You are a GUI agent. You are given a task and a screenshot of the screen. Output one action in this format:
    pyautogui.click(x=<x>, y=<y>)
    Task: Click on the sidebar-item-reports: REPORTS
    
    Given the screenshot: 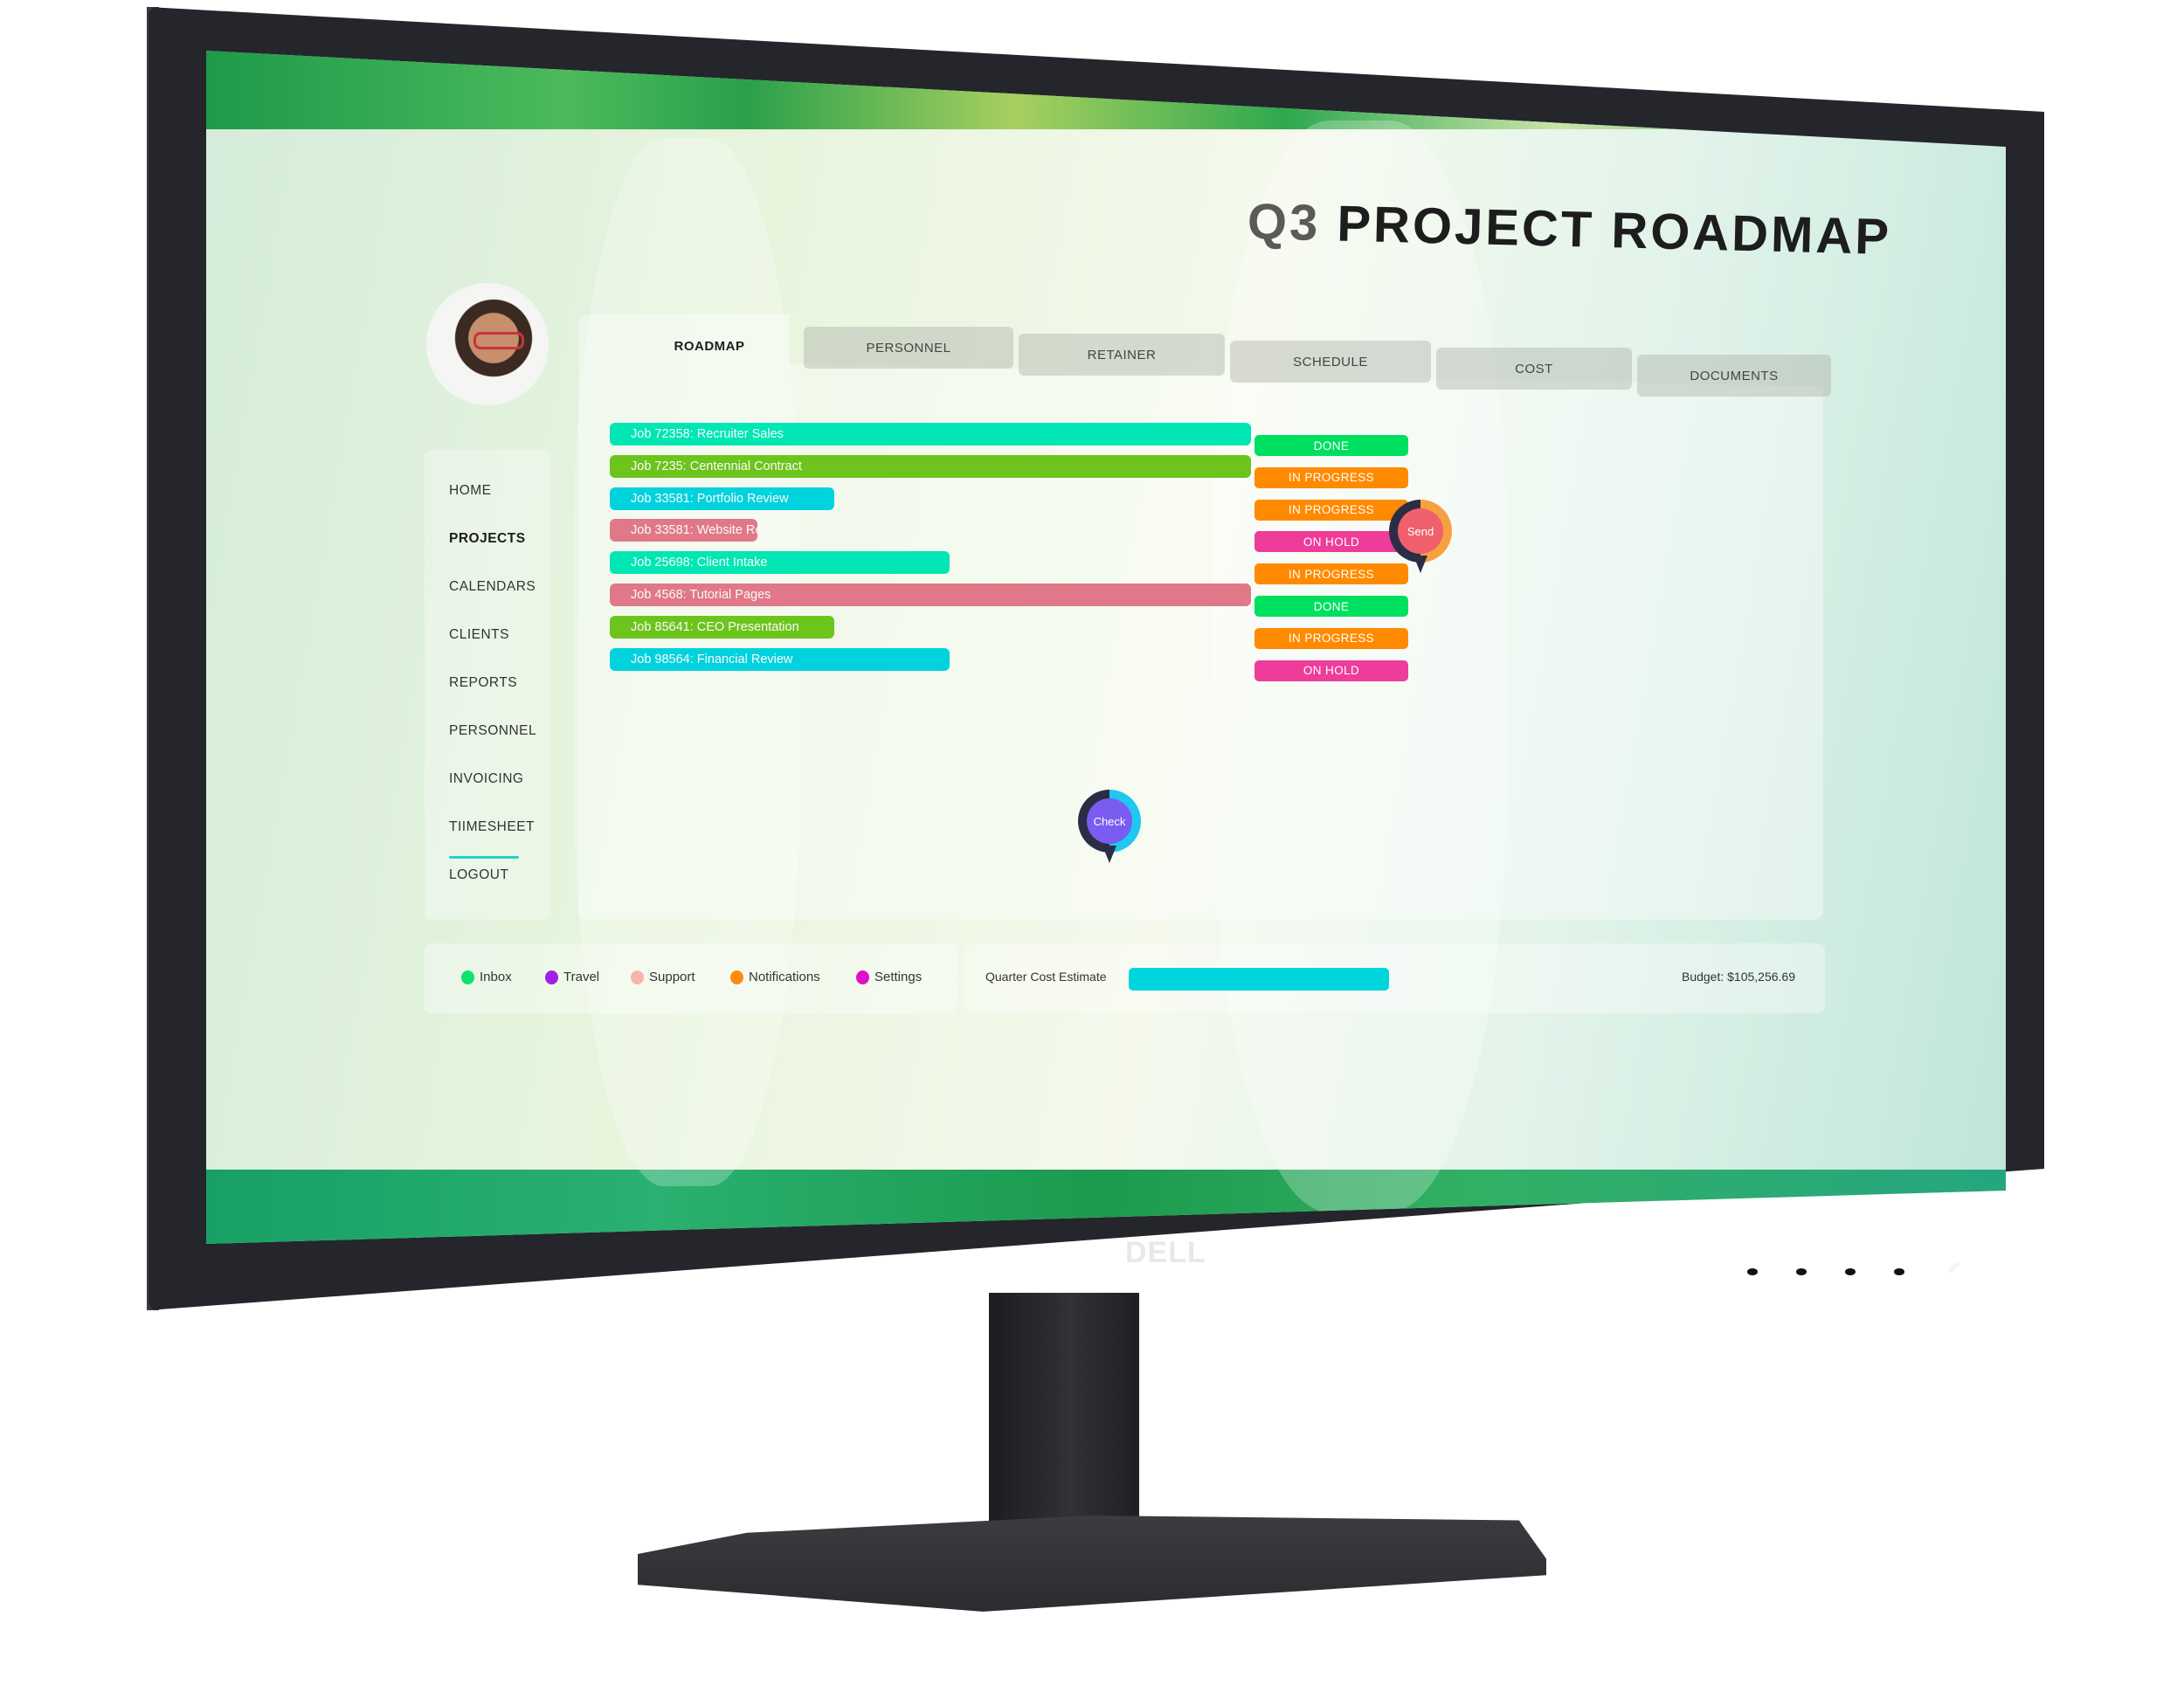 What is the action you would take?
    pyautogui.click(x=483, y=683)
    